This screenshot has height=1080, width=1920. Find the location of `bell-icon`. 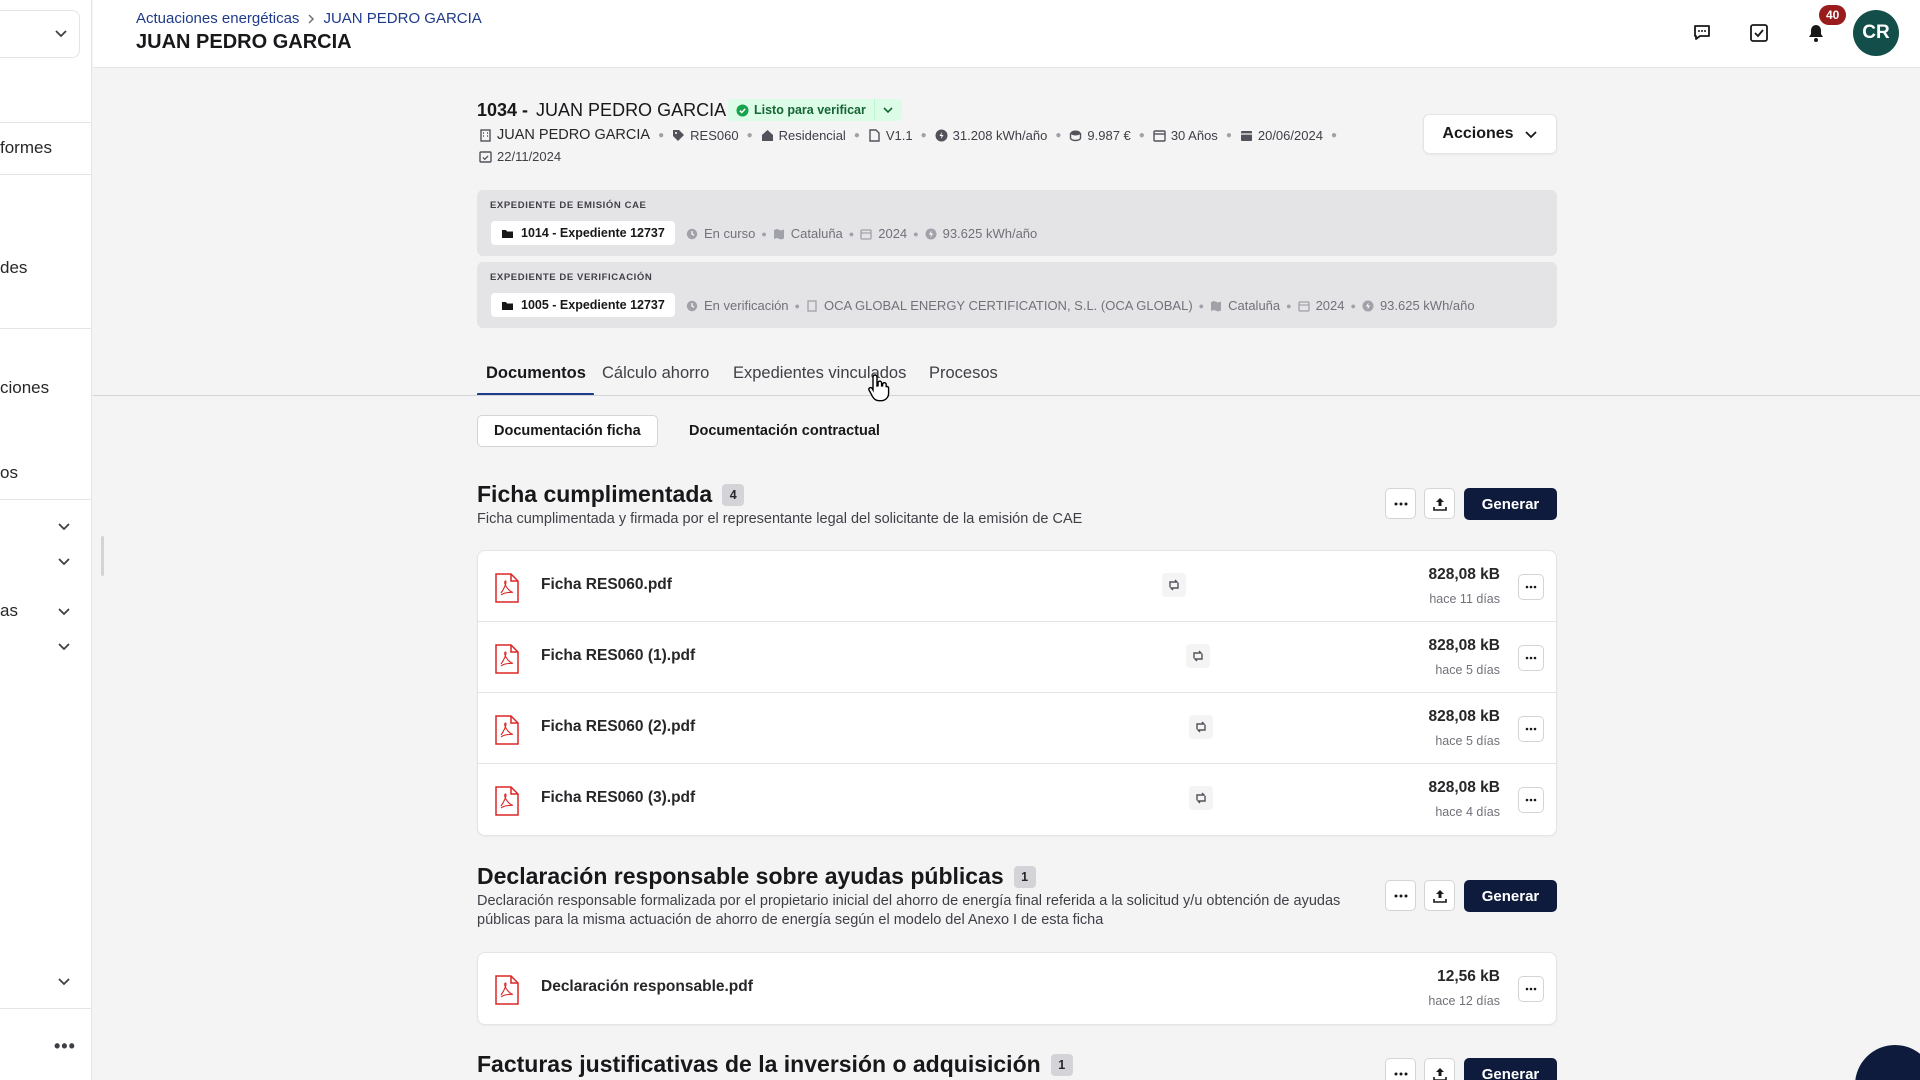

bell-icon is located at coordinates (1816, 33).